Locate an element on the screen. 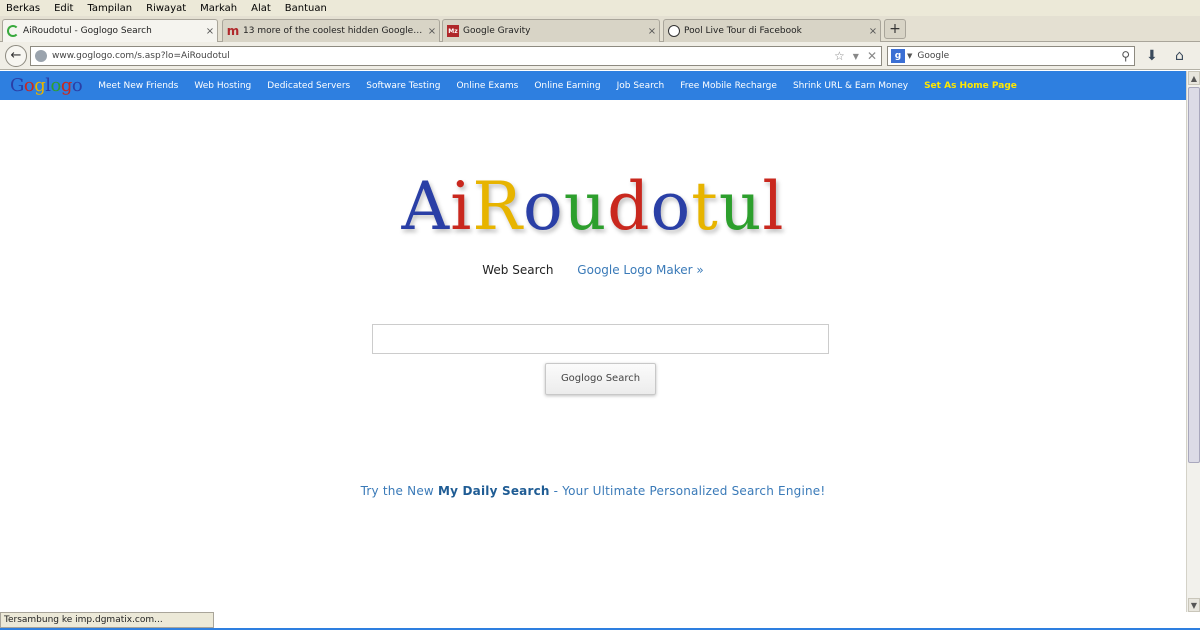  vertical-scrollbar: ▲ ▼ is located at coordinates (1193, 341).